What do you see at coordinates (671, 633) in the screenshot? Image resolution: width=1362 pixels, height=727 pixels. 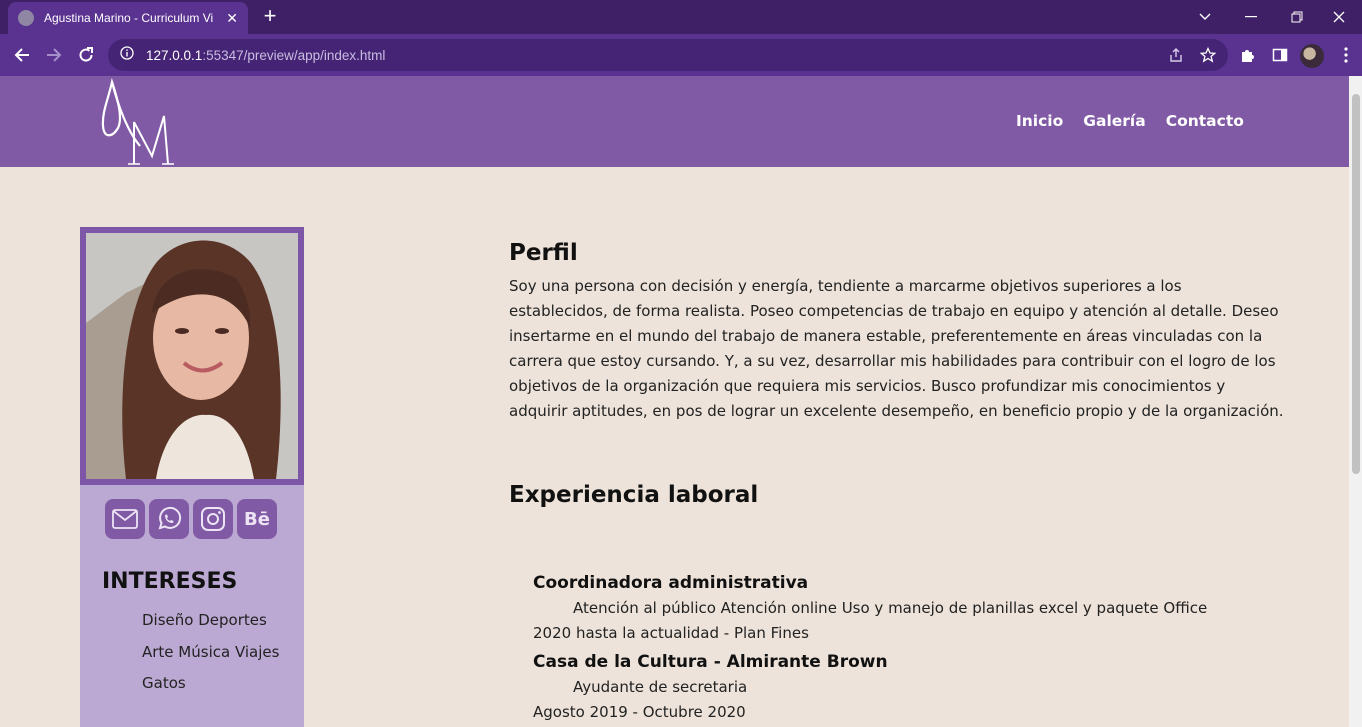 I see `job-period: 2020 hasta la actualidad - Plan Fines` at bounding box center [671, 633].